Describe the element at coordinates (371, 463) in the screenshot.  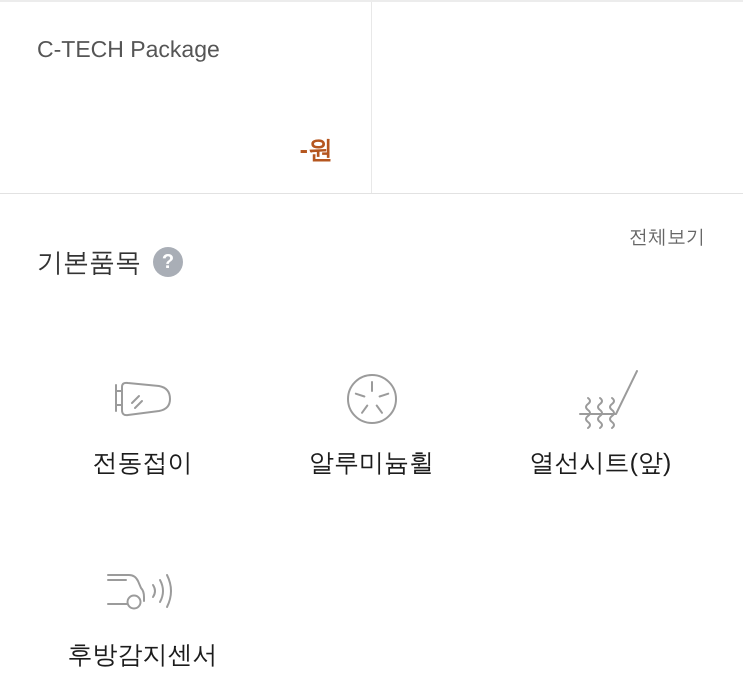
I see `item-label: 알루미늄휠` at that location.